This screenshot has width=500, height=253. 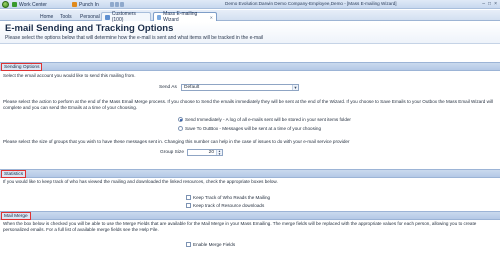 I want to click on enable-merge-fields-label: Enable Merge Fields, so click(x=214, y=244).